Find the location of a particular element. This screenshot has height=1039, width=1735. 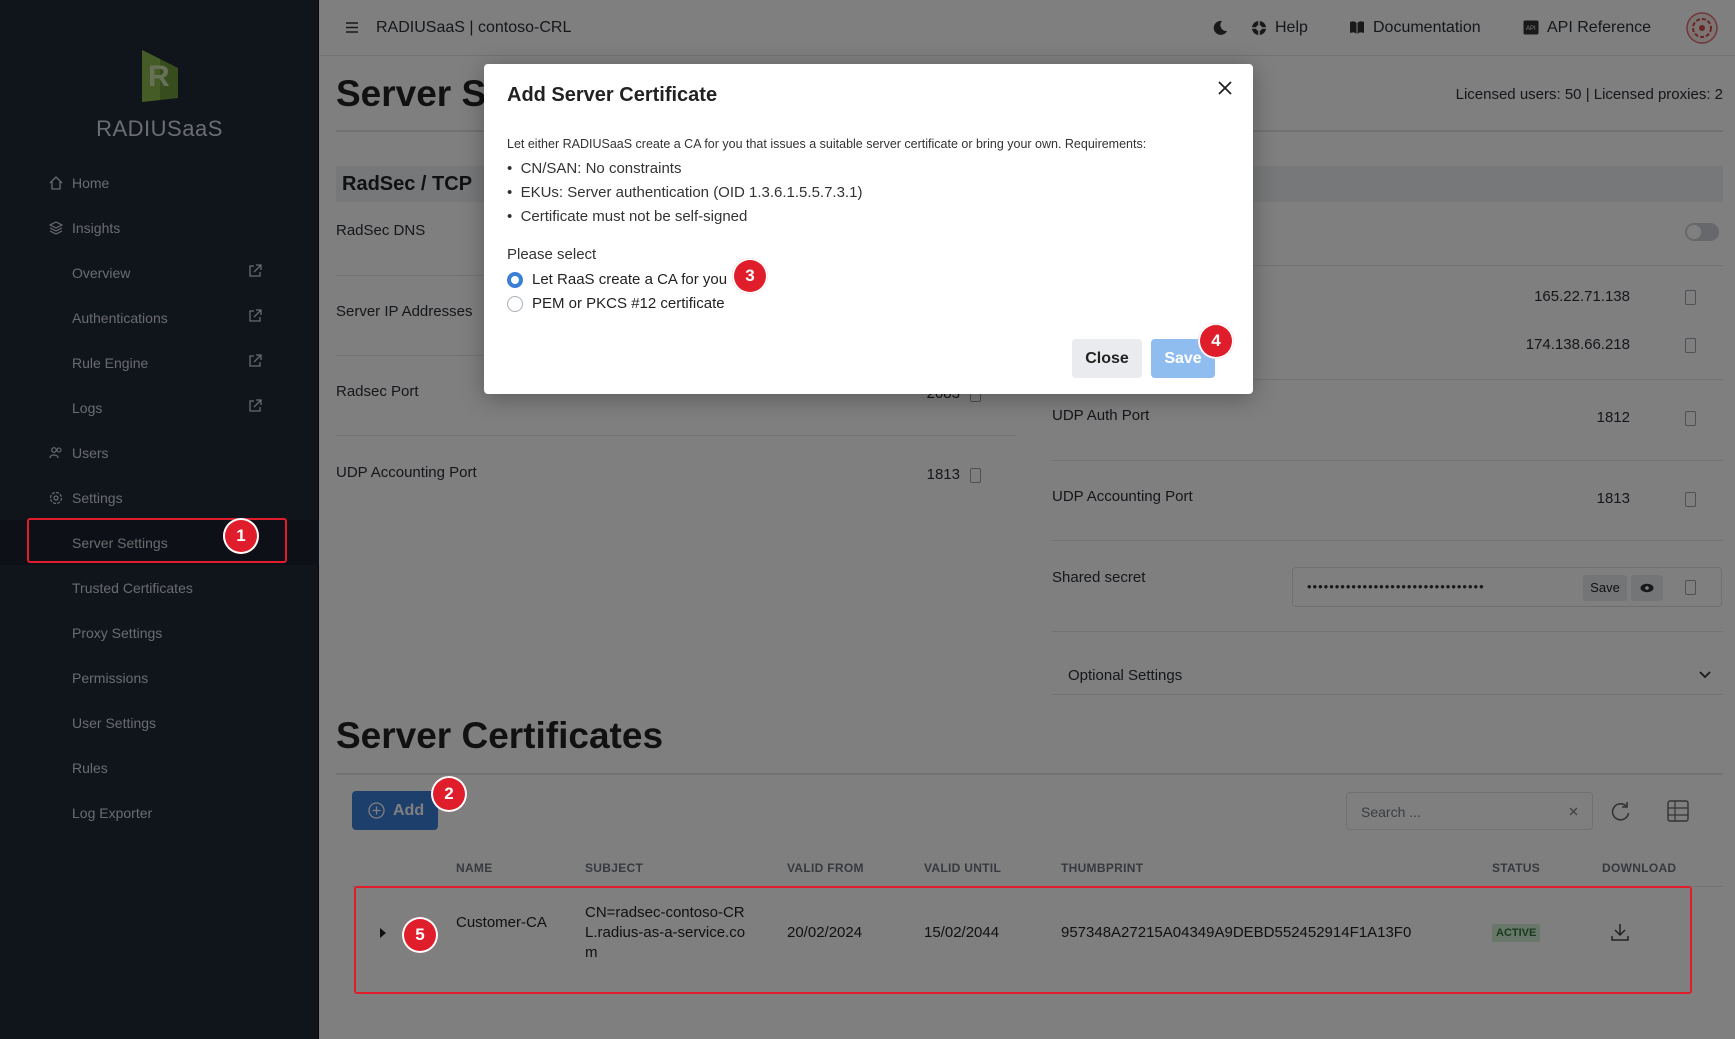

annotation-badge-5: 5 is located at coordinates (420, 935).